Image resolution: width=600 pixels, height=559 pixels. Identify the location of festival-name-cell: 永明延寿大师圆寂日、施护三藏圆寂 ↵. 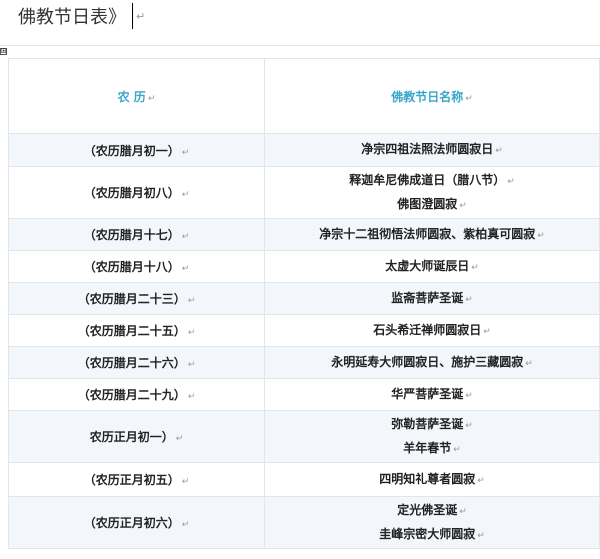
(432, 362).